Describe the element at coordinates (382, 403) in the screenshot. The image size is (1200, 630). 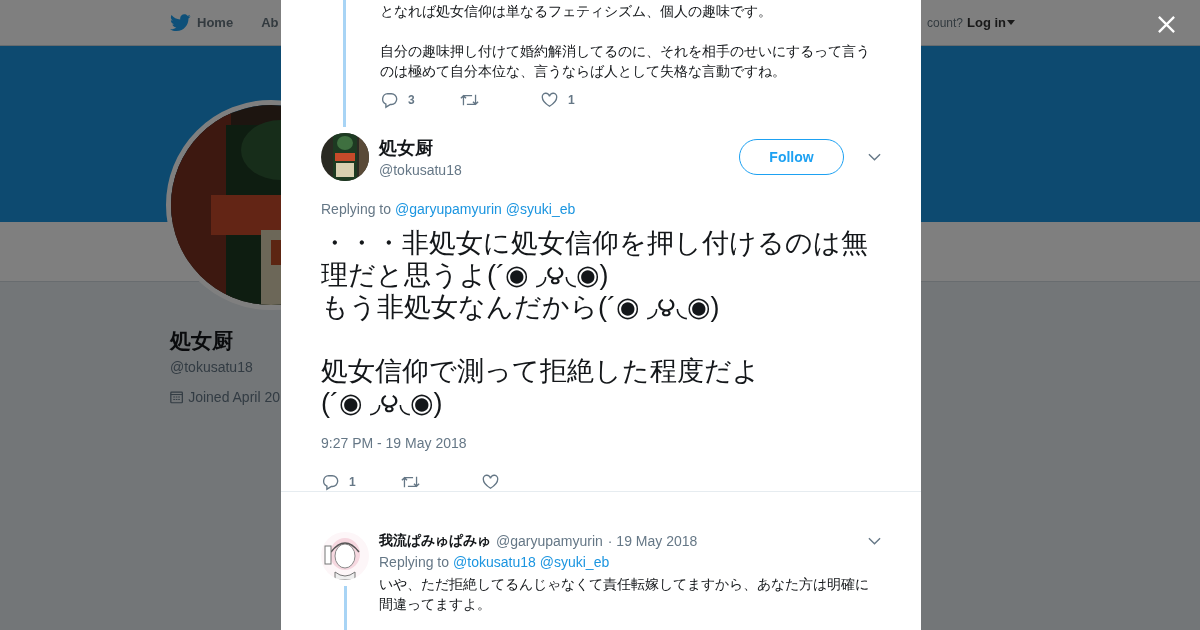
I see `tweet-text: (´◉ ◞౪◟◉)` at that location.